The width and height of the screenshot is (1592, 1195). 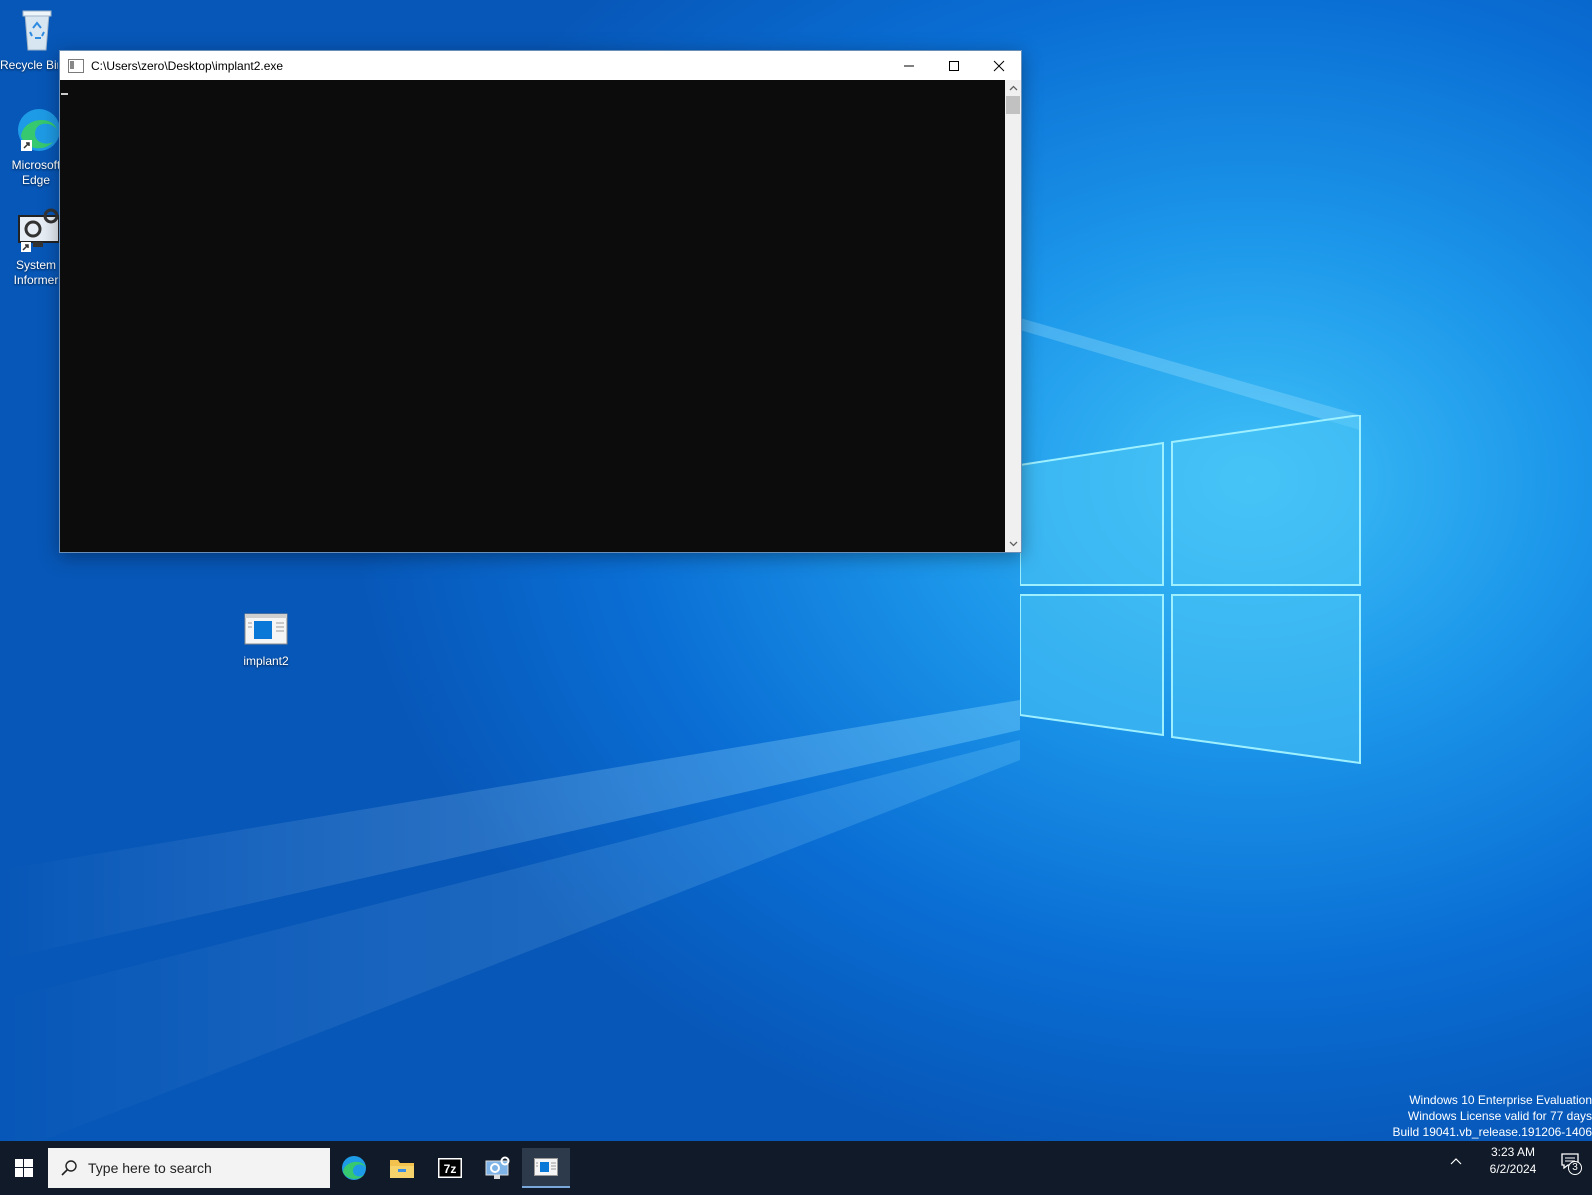 I want to click on taskbar-search-box: Type here to search, so click(x=189, y=1168).